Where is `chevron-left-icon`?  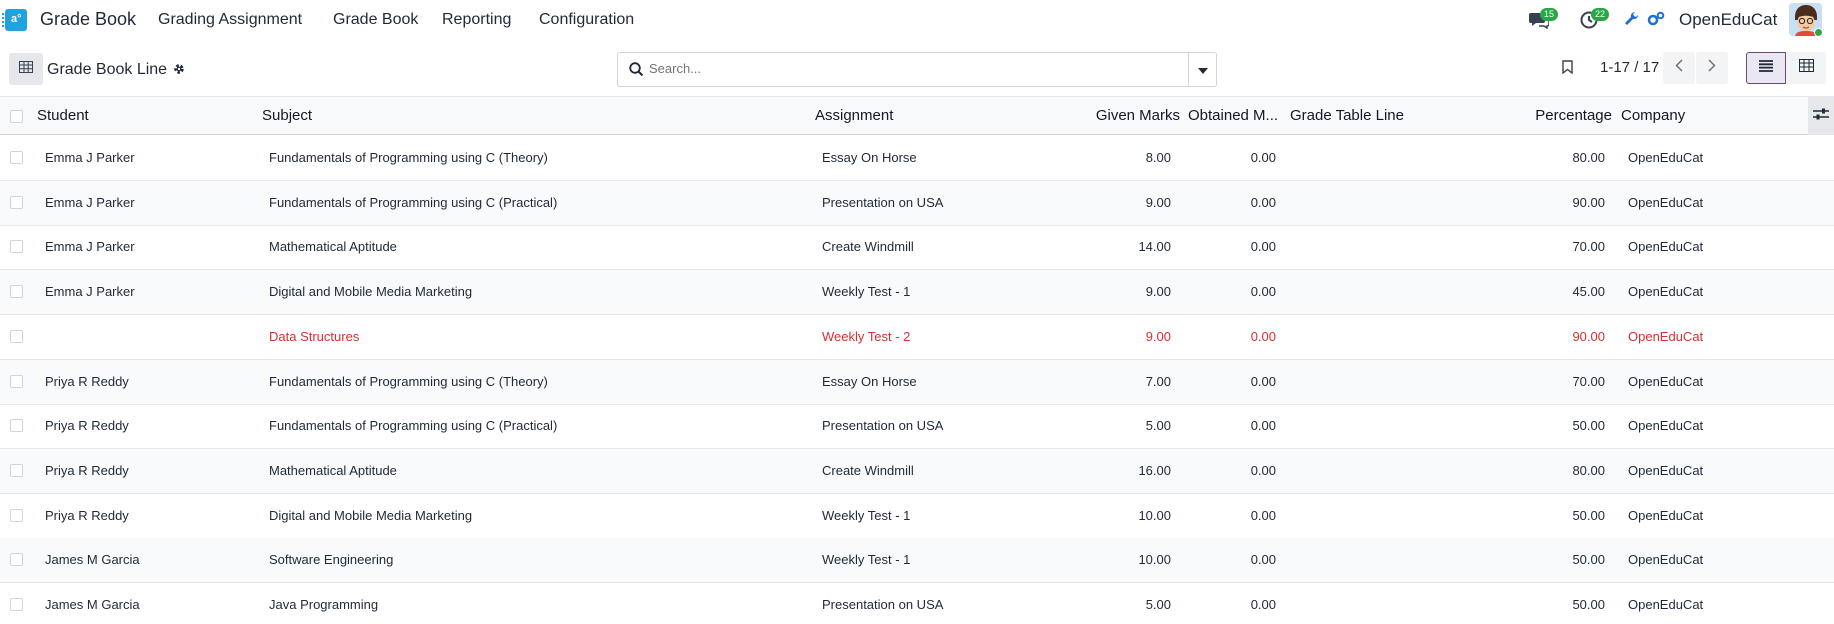 chevron-left-icon is located at coordinates (1679, 68).